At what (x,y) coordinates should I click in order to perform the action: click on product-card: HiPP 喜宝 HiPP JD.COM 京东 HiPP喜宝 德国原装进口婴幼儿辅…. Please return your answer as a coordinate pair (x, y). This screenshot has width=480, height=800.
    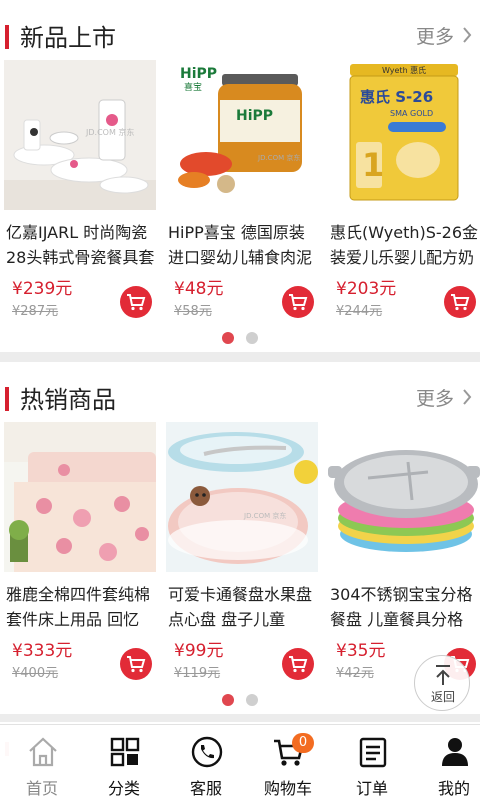
    Looking at the image, I should click on (240, 190).